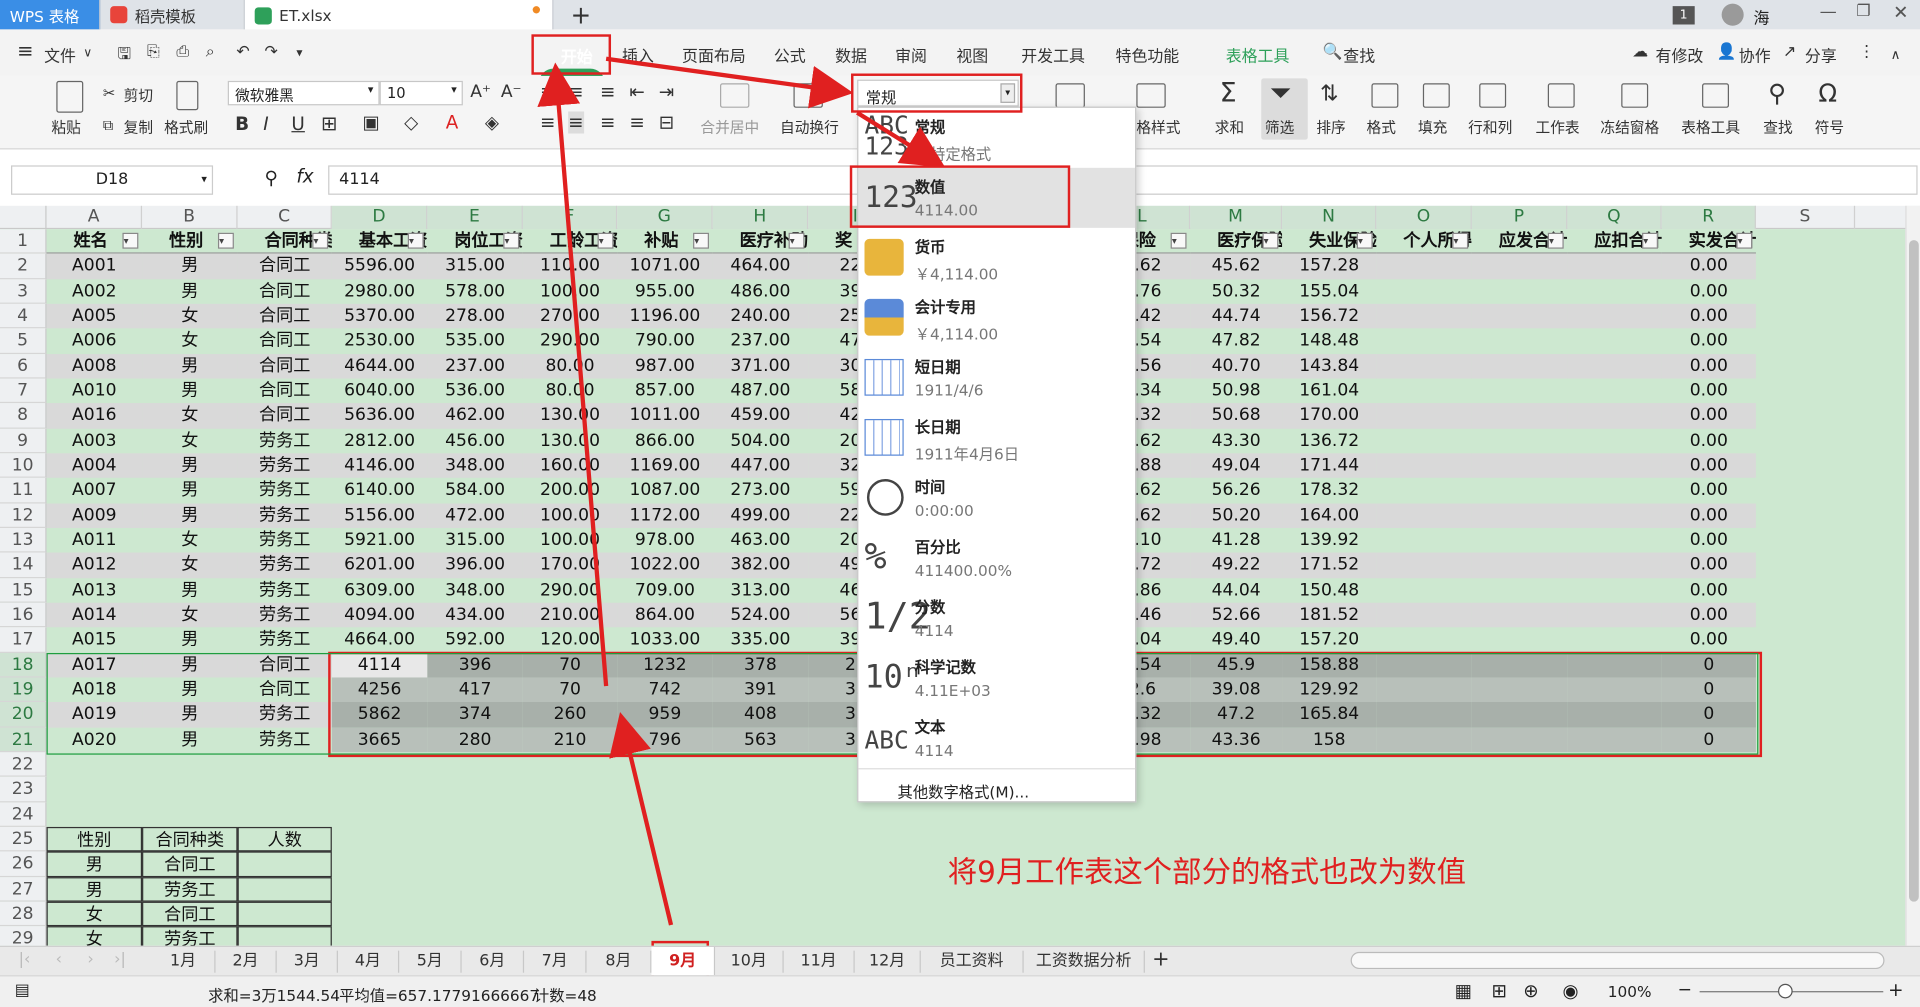  Describe the element at coordinates (1236, 217) in the screenshot. I see `column-header-m: M` at that location.